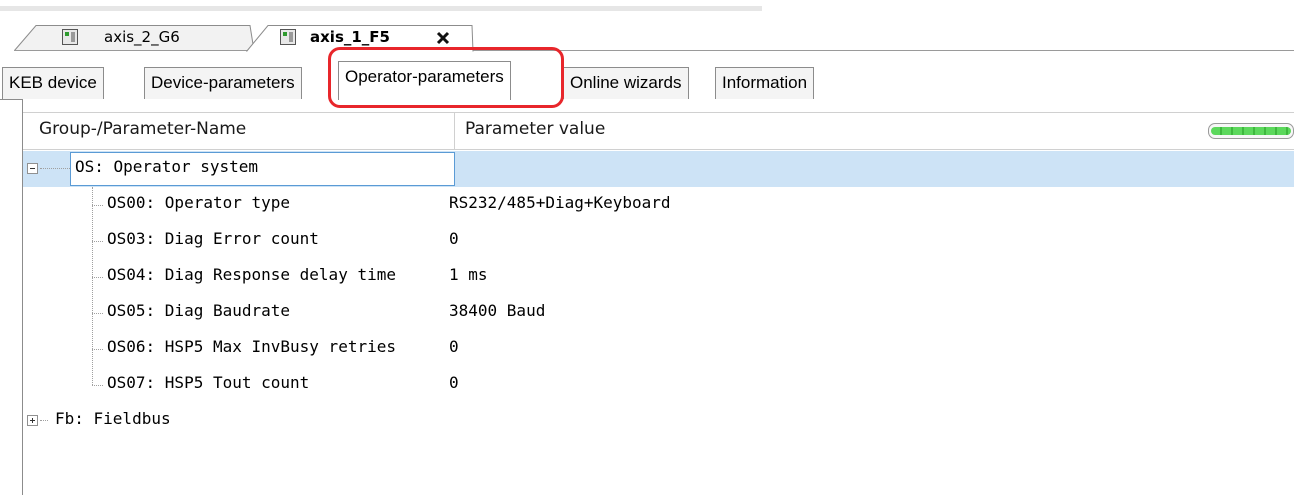 The width and height of the screenshot is (1294, 495). I want to click on tab-information: Information, so click(765, 83).